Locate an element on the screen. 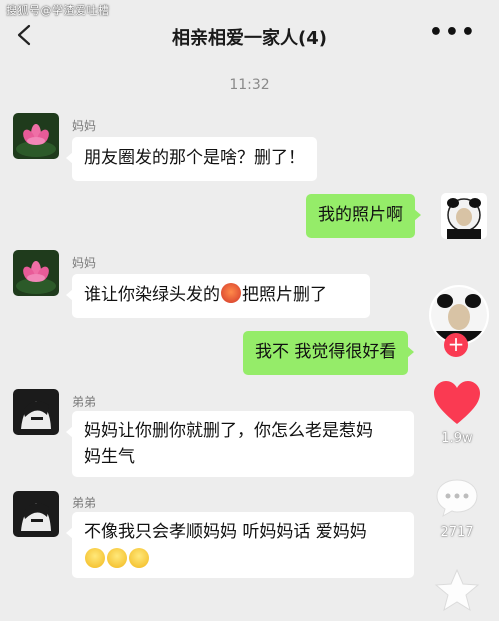 This screenshot has height=621, width=499. comment-icon is located at coordinates (457, 498).